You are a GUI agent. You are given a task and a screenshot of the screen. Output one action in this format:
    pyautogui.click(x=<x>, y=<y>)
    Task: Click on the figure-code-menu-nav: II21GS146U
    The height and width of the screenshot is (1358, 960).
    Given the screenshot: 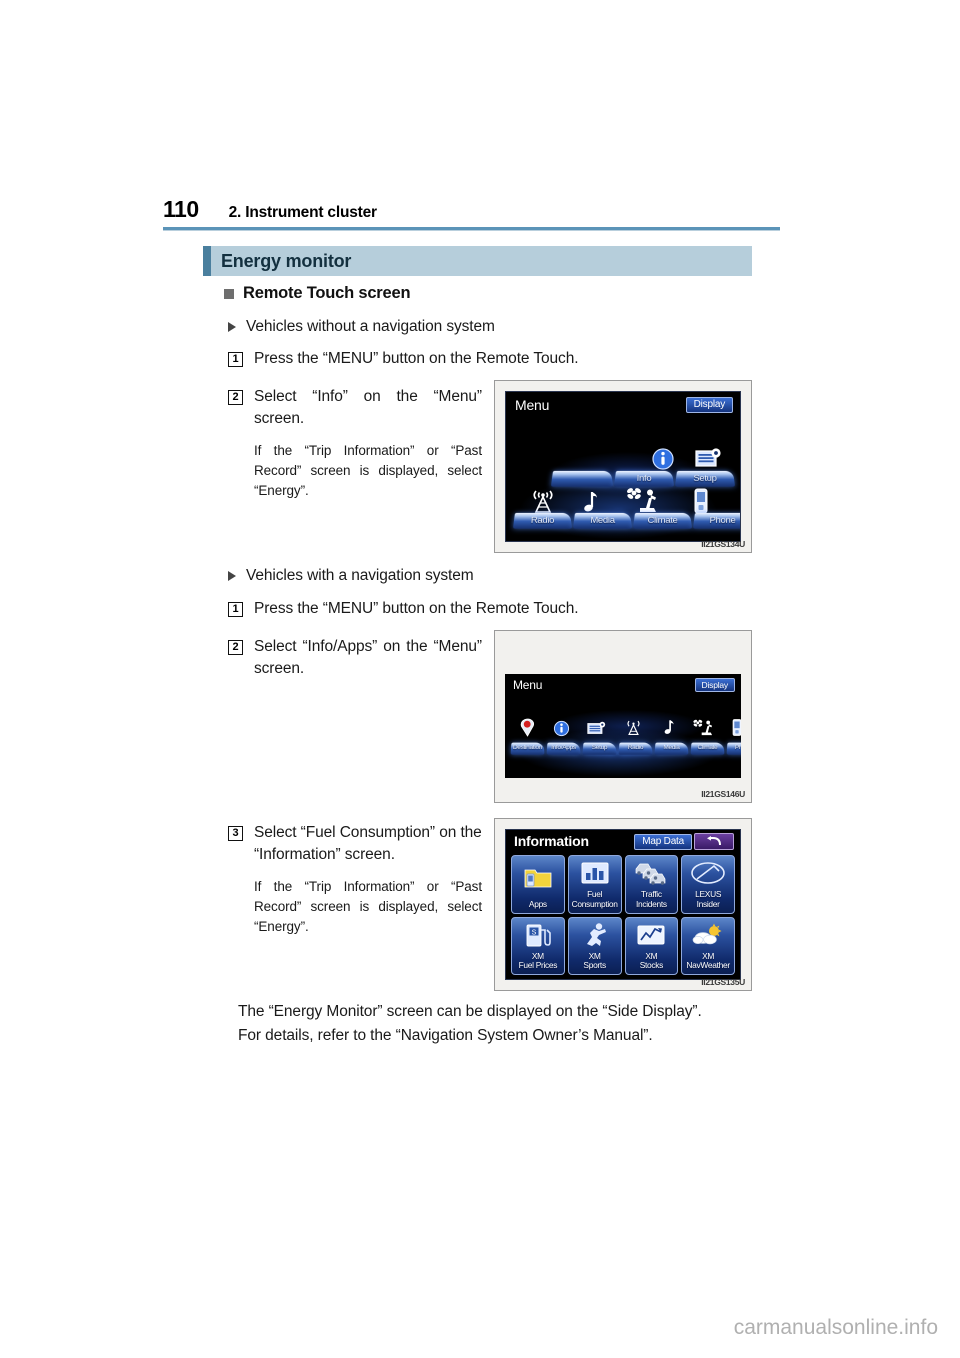 What is the action you would take?
    pyautogui.click(x=723, y=794)
    